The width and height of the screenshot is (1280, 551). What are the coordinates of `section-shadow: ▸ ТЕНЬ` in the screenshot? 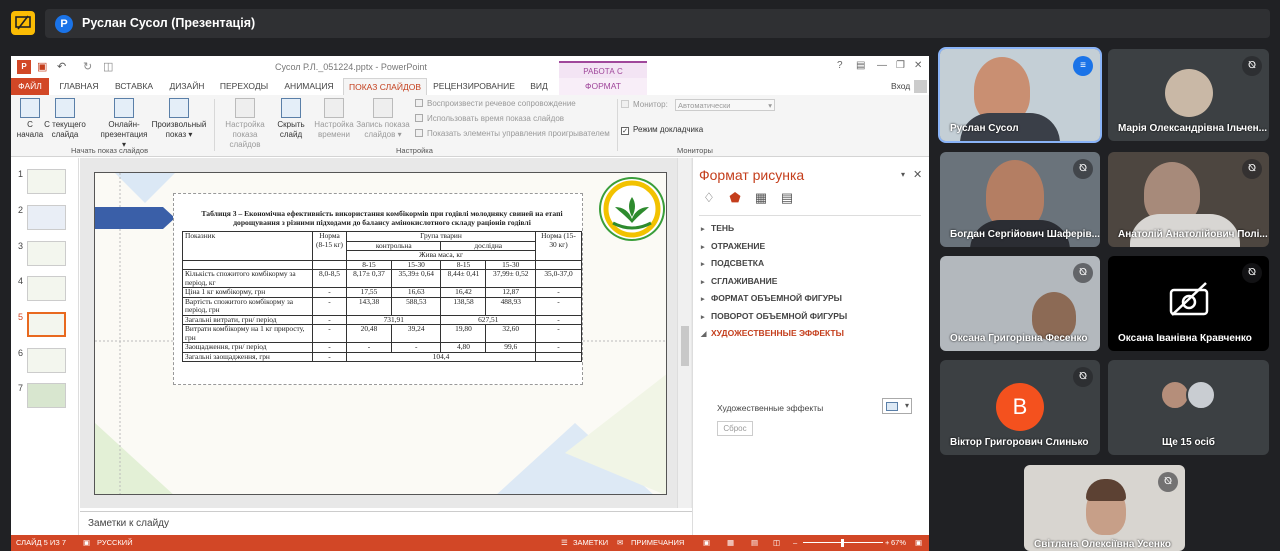 It's located at (717, 228).